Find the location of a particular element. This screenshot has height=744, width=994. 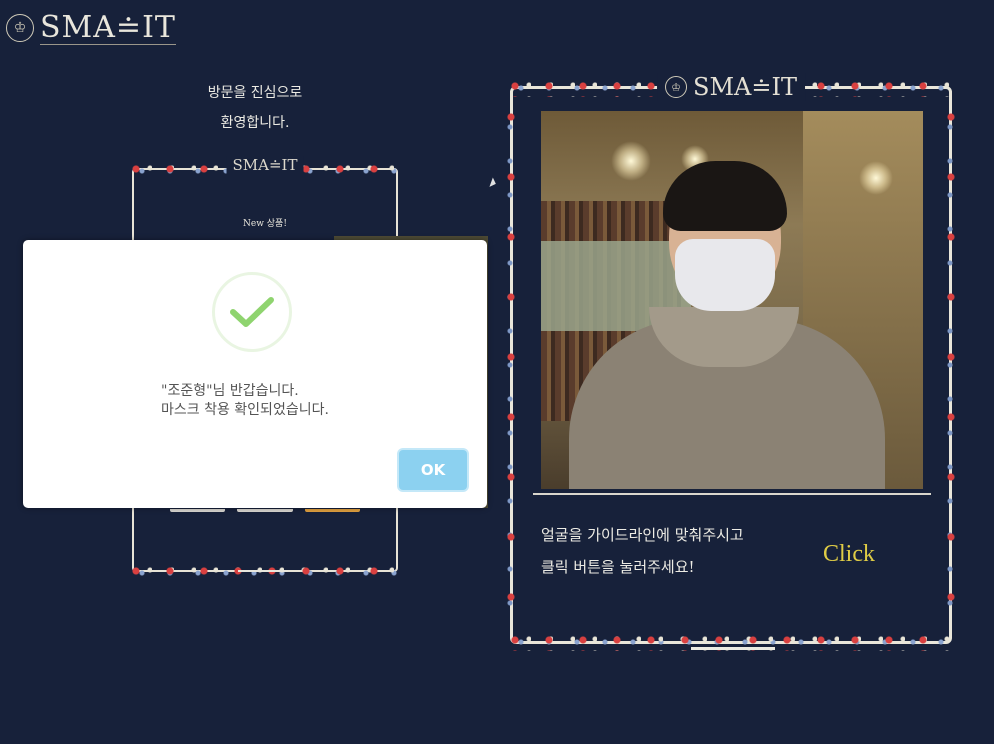

frame-logo-text: SMA≐IT is located at coordinates (745, 87).